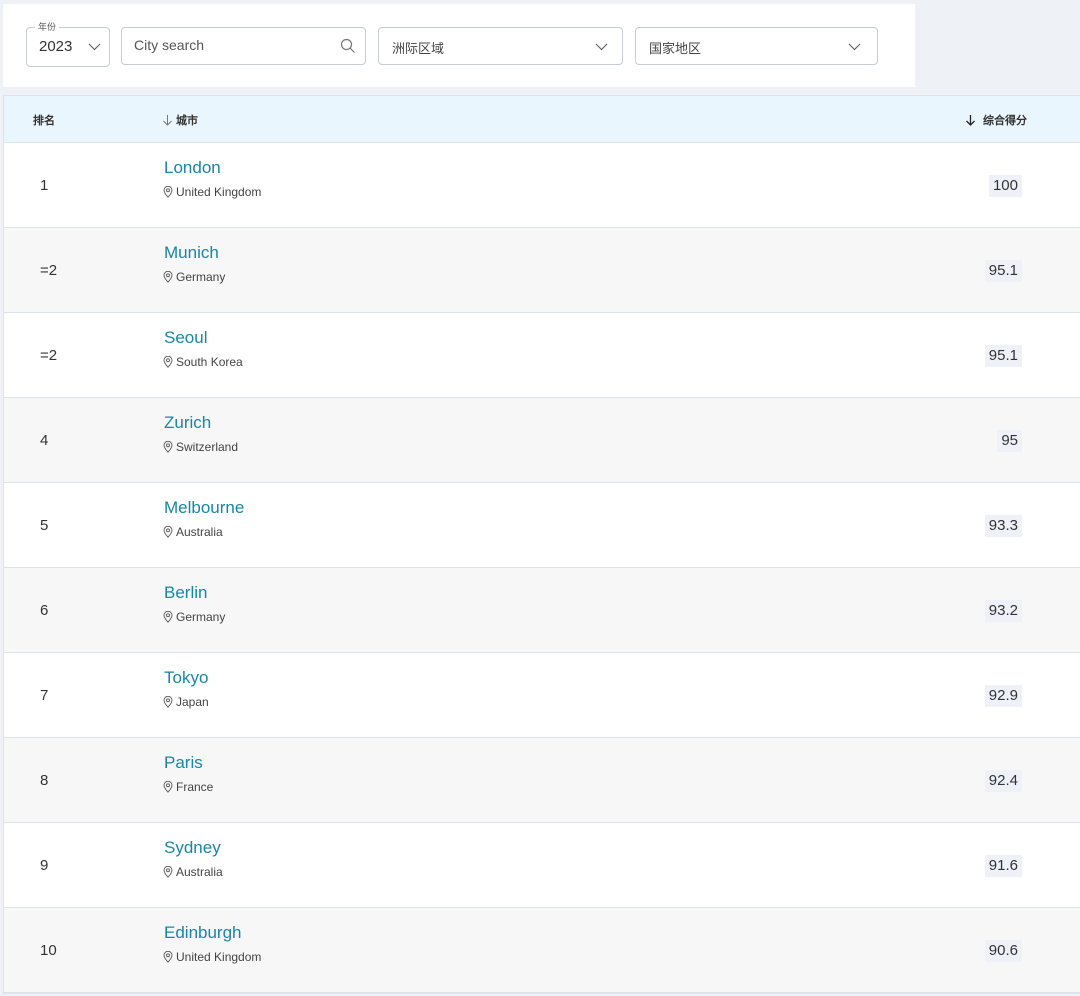 The height and width of the screenshot is (996, 1080). Describe the element at coordinates (187, 423) in the screenshot. I see `city-link: Zurich` at that location.